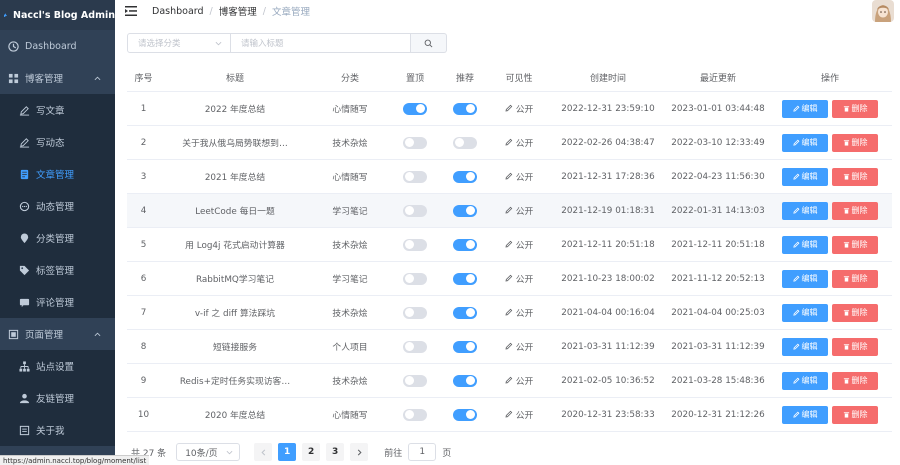  I want to click on brand: Naccl's Blog Admin, so click(57, 15).